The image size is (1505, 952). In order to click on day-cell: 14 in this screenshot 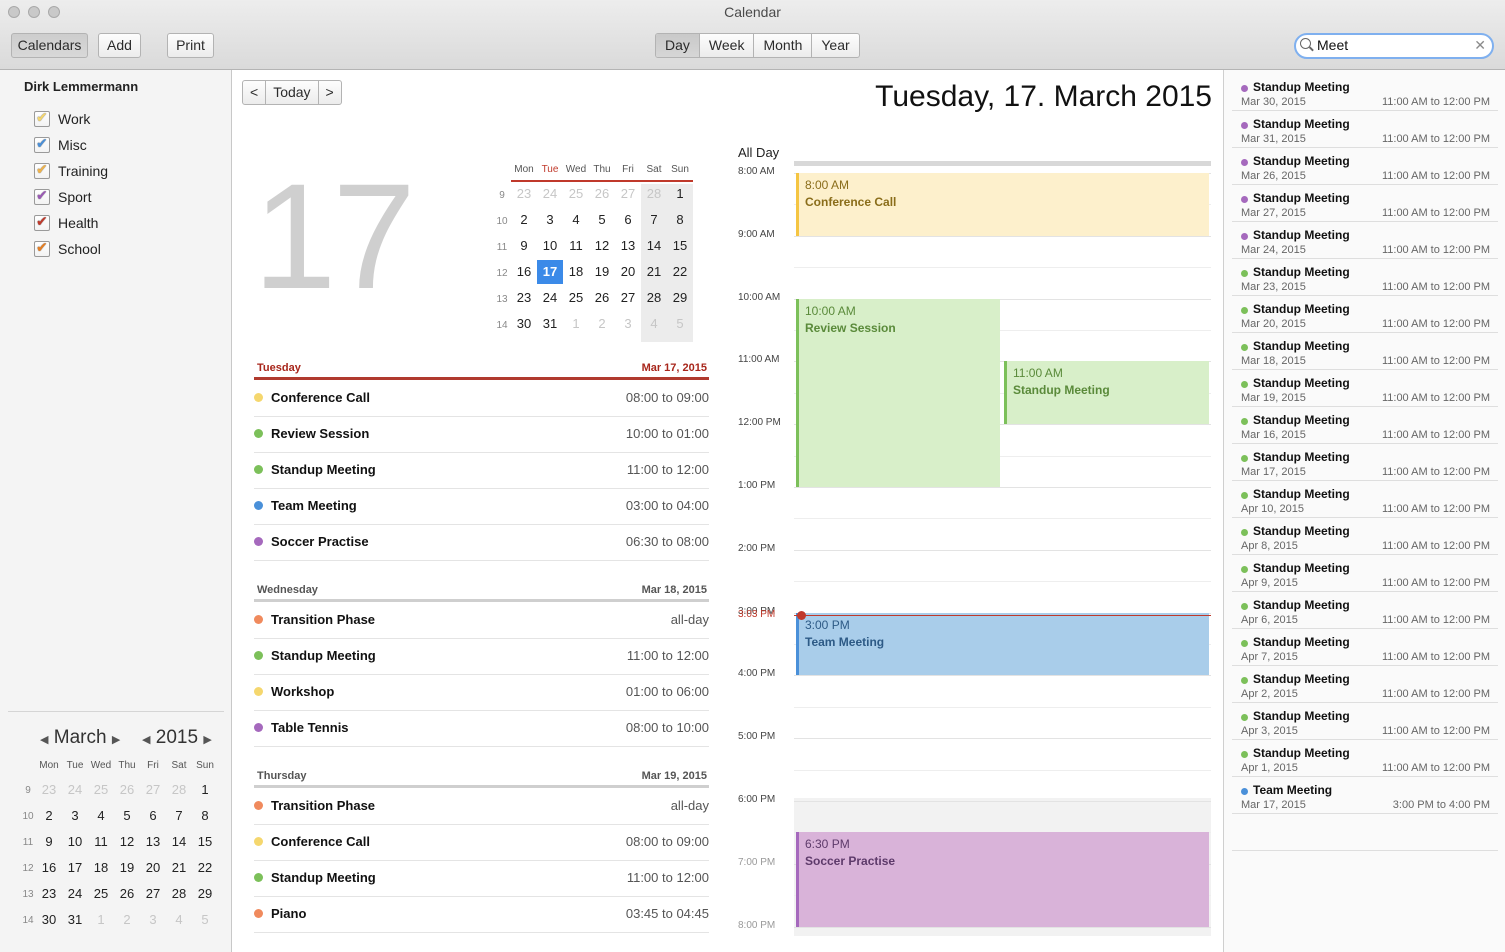, I will do `click(654, 246)`.